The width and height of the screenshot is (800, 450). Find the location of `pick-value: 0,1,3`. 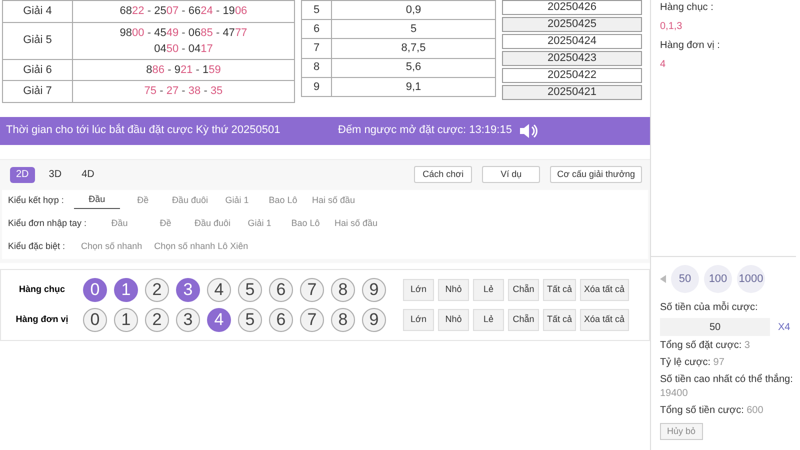

pick-value: 0,1,3 is located at coordinates (672, 27).